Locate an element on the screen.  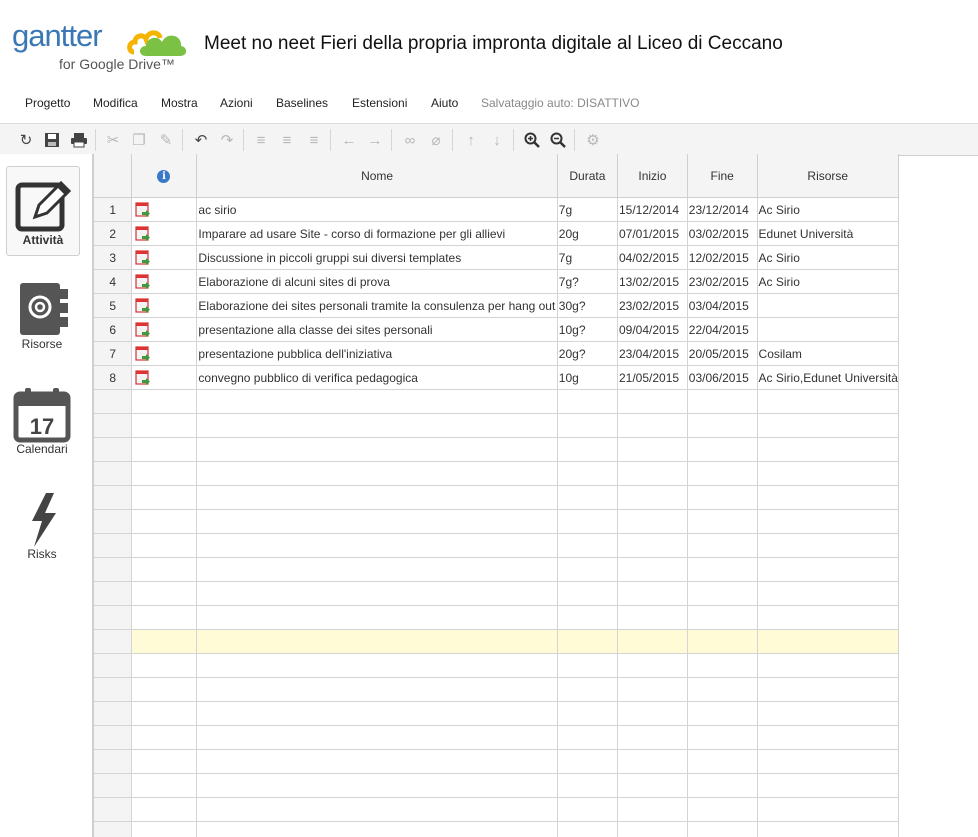
task-end-cell: 03/06/2015 is located at coordinates (722, 377).